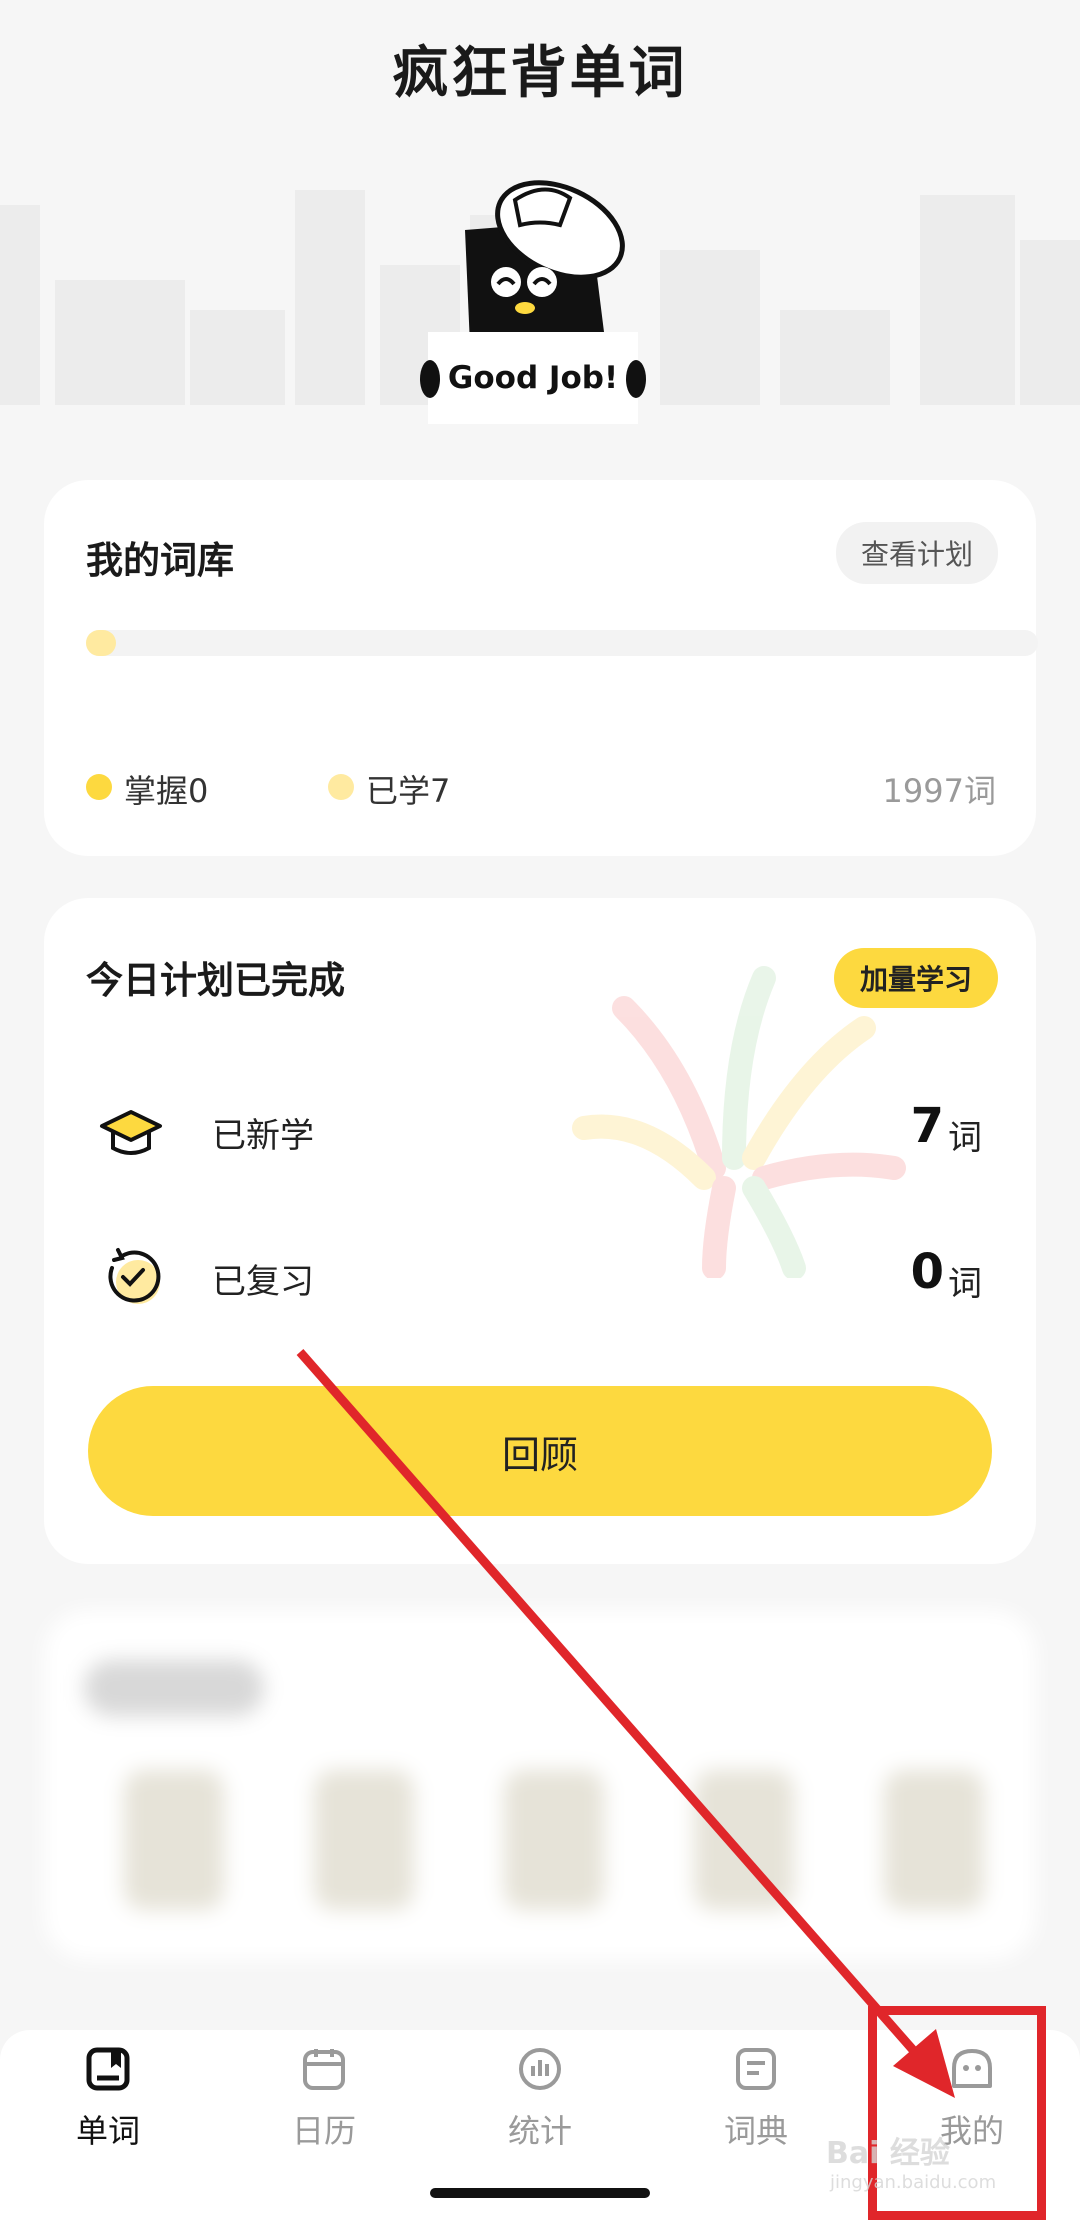 Image resolution: width=1080 pixels, height=2227 pixels. Describe the element at coordinates (756, 2069) in the screenshot. I see `dictionary-icon` at that location.